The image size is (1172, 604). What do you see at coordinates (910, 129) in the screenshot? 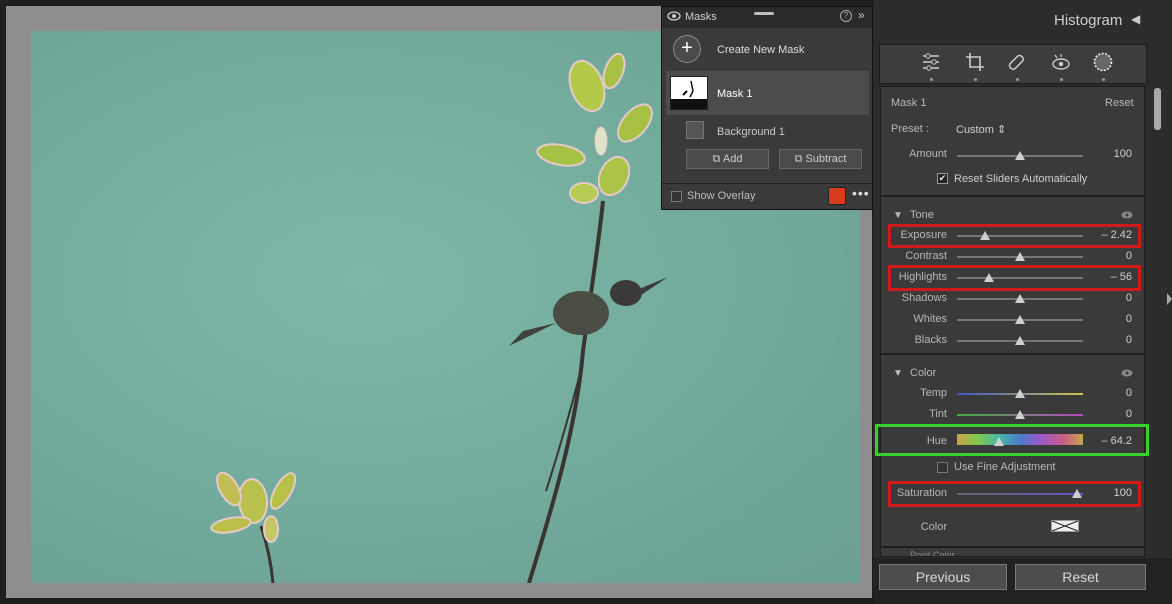
I see `preset-label: Preset :` at bounding box center [910, 129].